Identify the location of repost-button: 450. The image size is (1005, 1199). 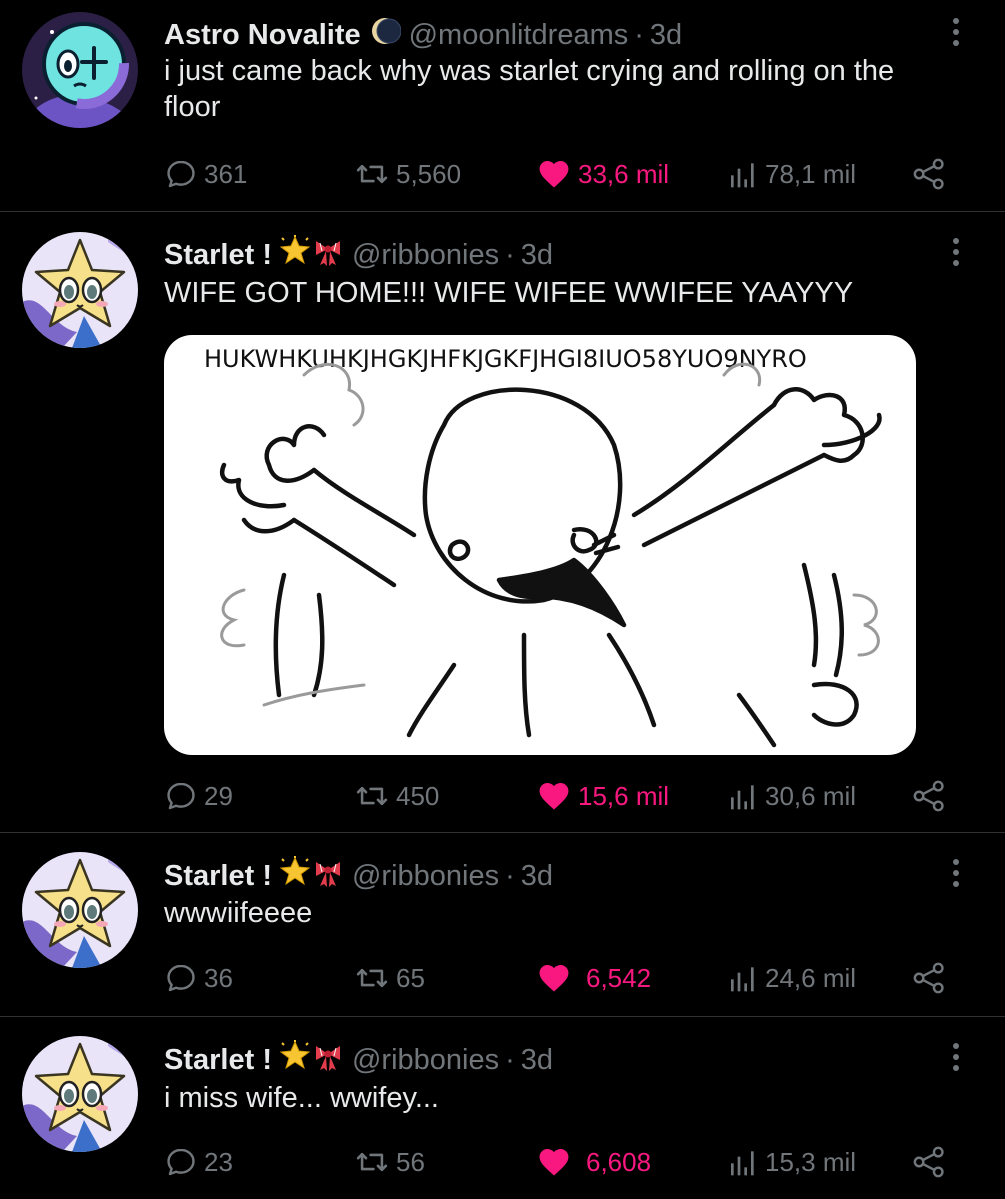
(396, 796).